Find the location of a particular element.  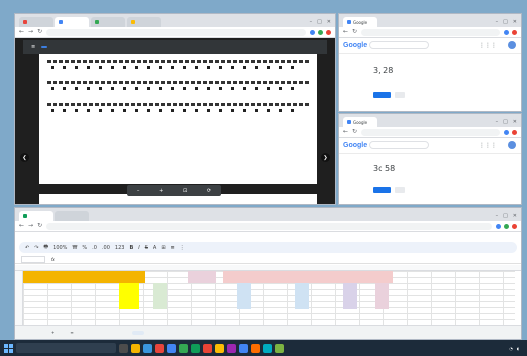

fit-page-icon: ⊡ is located at coordinates (185, 191).